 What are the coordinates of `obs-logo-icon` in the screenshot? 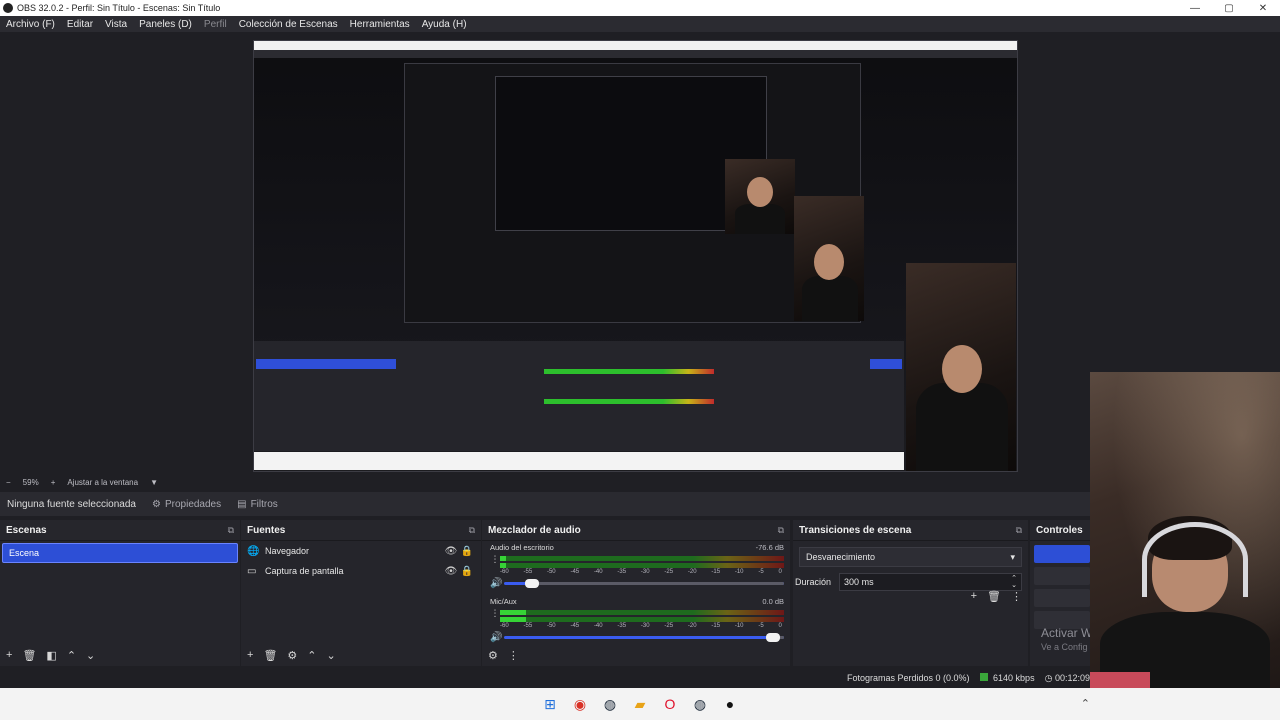 It's located at (8, 8).